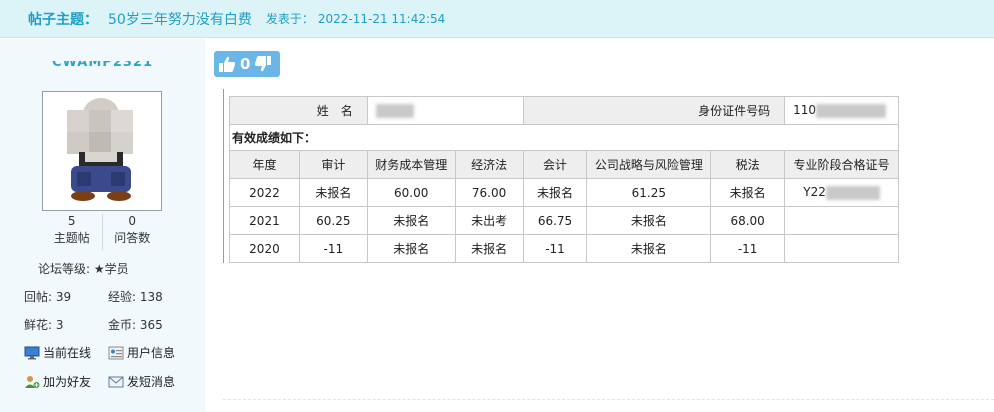  I want to click on topic-label: 帖子主题：, so click(63, 19).